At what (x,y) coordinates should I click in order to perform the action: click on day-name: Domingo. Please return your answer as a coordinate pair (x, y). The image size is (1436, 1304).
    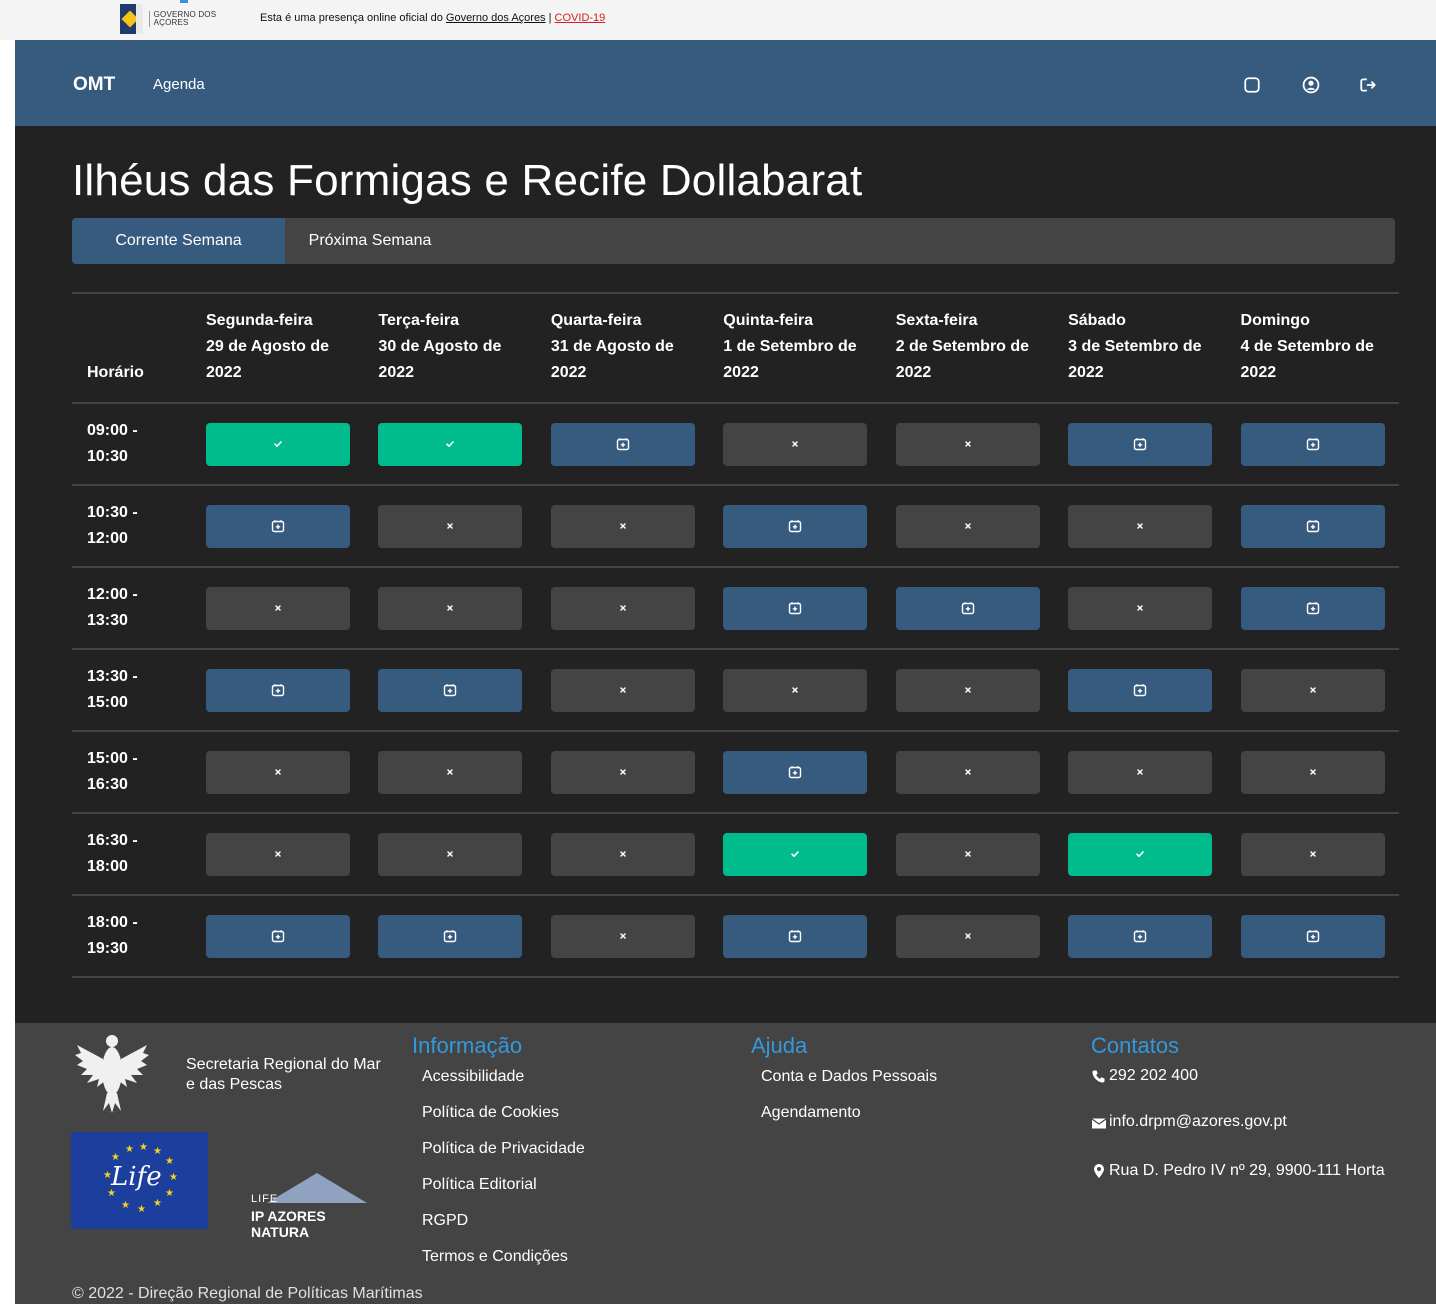
    Looking at the image, I should click on (1275, 320).